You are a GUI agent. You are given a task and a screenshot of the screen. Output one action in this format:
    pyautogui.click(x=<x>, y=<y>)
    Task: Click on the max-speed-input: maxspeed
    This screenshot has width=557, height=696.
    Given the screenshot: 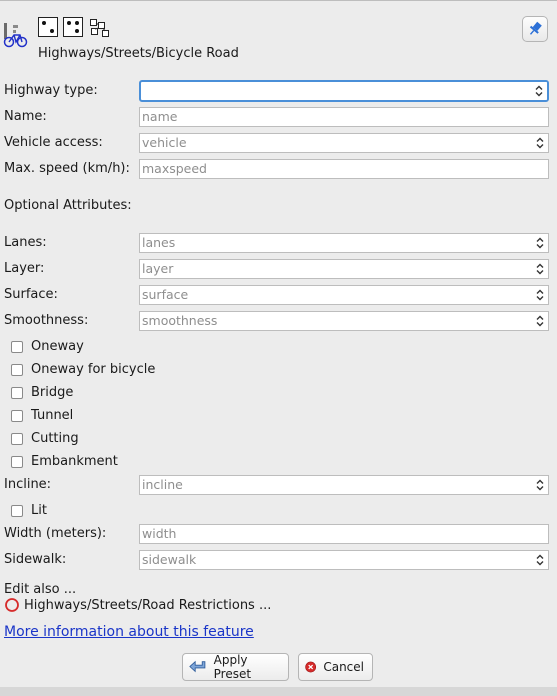 What is the action you would take?
    pyautogui.click(x=344, y=169)
    